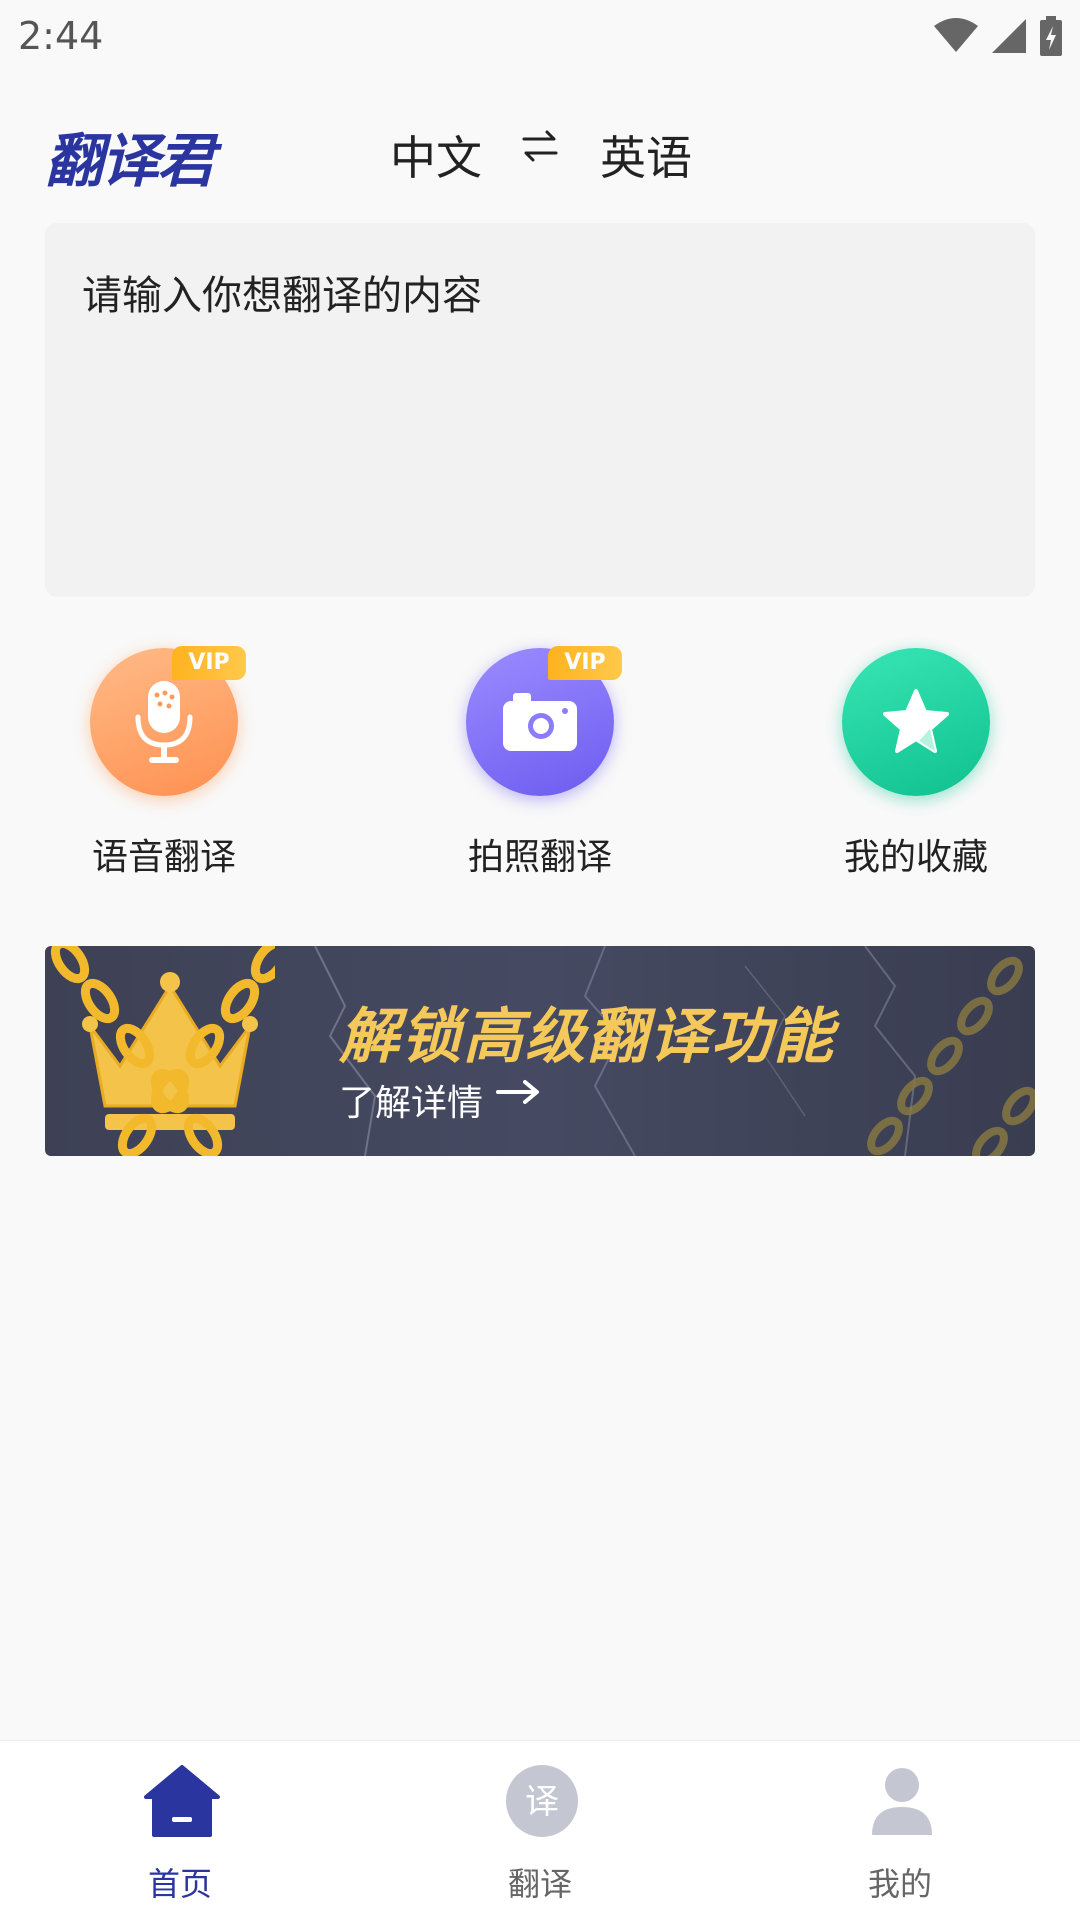  Describe the element at coordinates (539, 1884) in the screenshot. I see `nav-label: 翻译` at that location.